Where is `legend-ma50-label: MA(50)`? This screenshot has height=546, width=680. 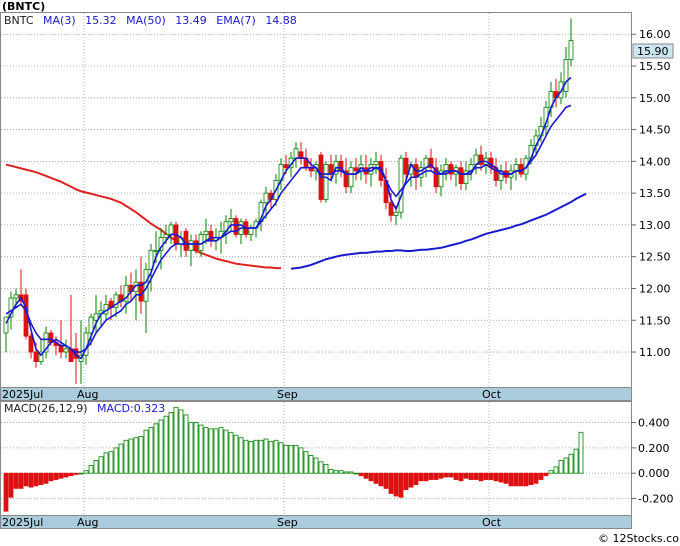
legend-ma50-label: MA(50) is located at coordinates (146, 20).